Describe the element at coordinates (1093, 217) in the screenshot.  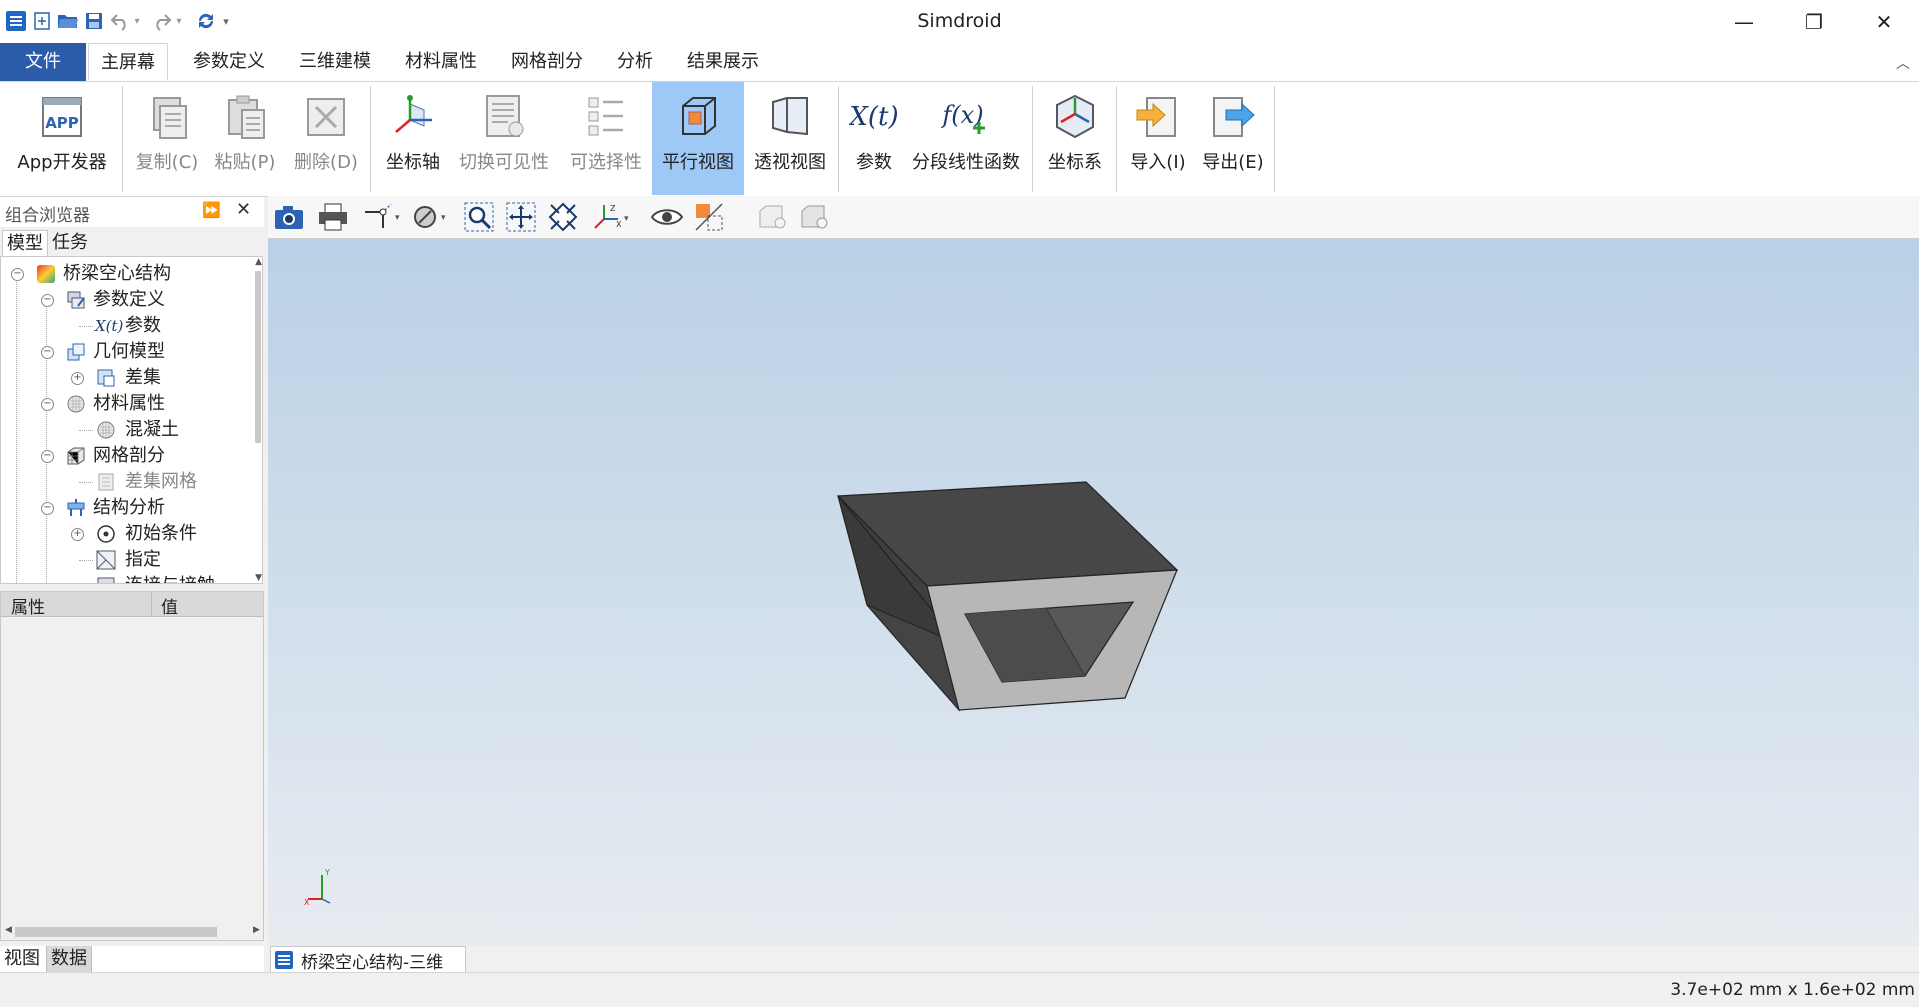
I see `view-toolbar: ▾ ▾ Z X ▾` at that location.